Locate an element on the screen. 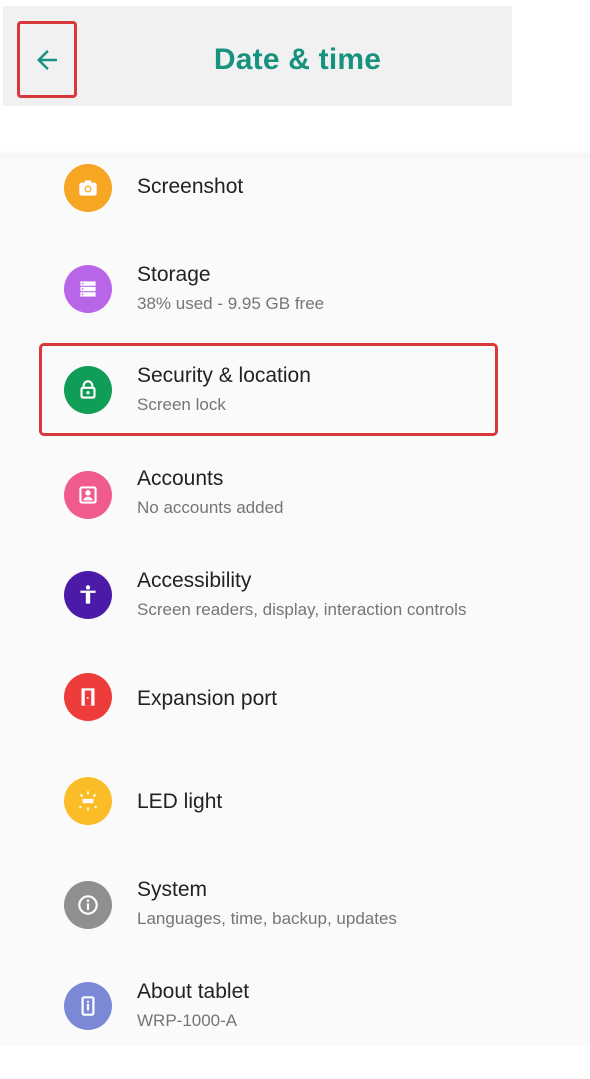 This screenshot has width=590, height=1079. camera-icon is located at coordinates (88, 188).